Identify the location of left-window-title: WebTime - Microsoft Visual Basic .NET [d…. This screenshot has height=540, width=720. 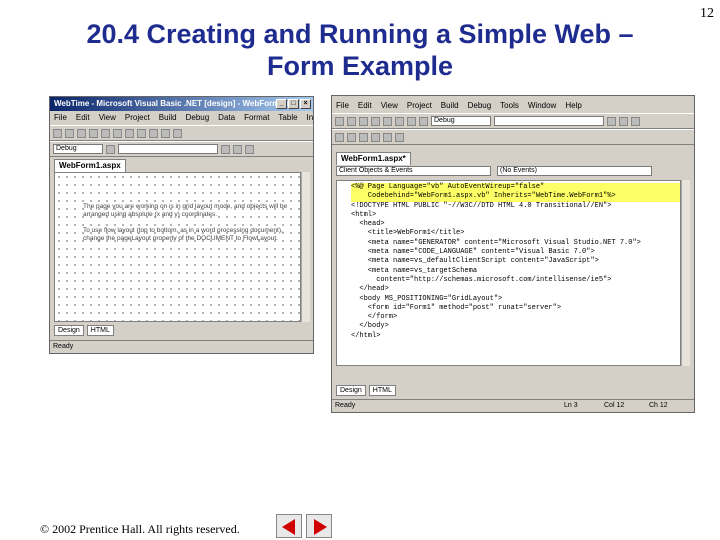
(179, 103).